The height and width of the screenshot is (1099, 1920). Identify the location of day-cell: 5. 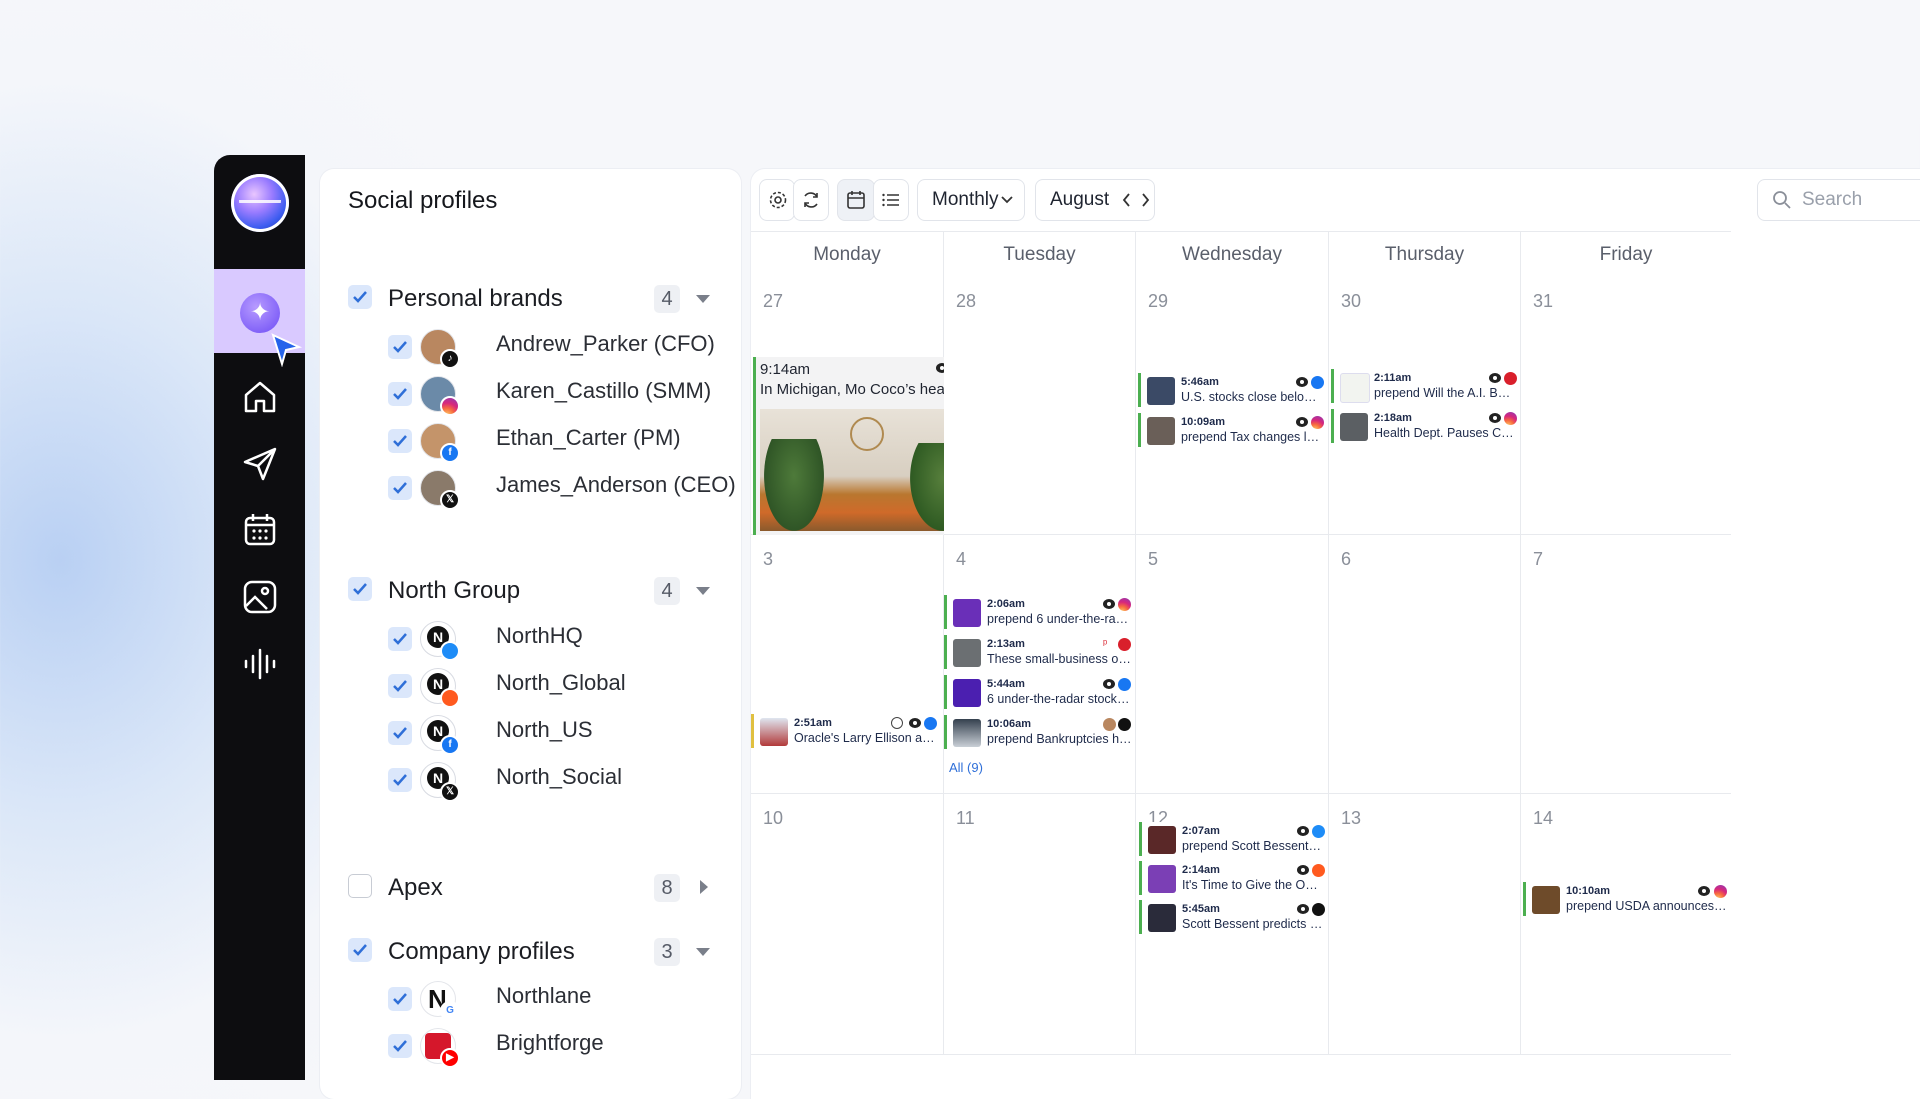
(1232, 664).